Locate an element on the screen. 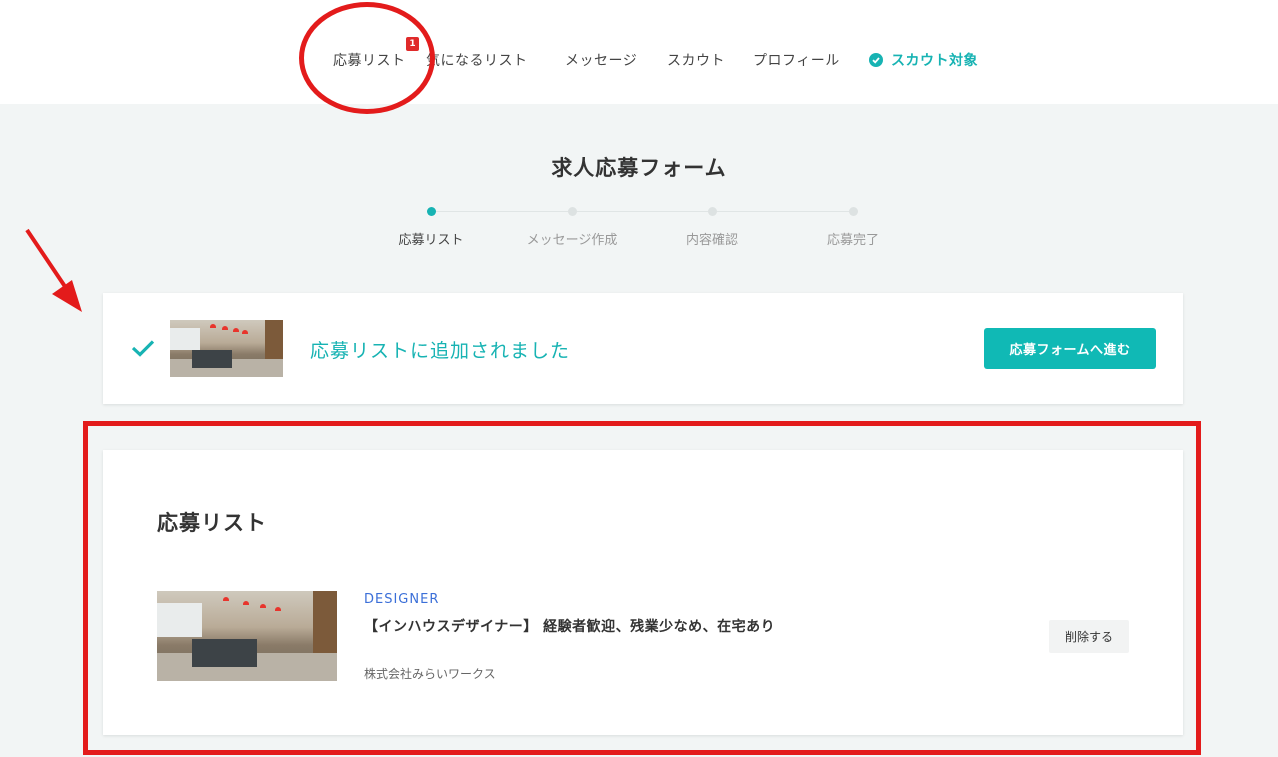 Image resolution: width=1278 pixels, height=757 pixels. step-label-complete: 応募完了 is located at coordinates (853, 240).